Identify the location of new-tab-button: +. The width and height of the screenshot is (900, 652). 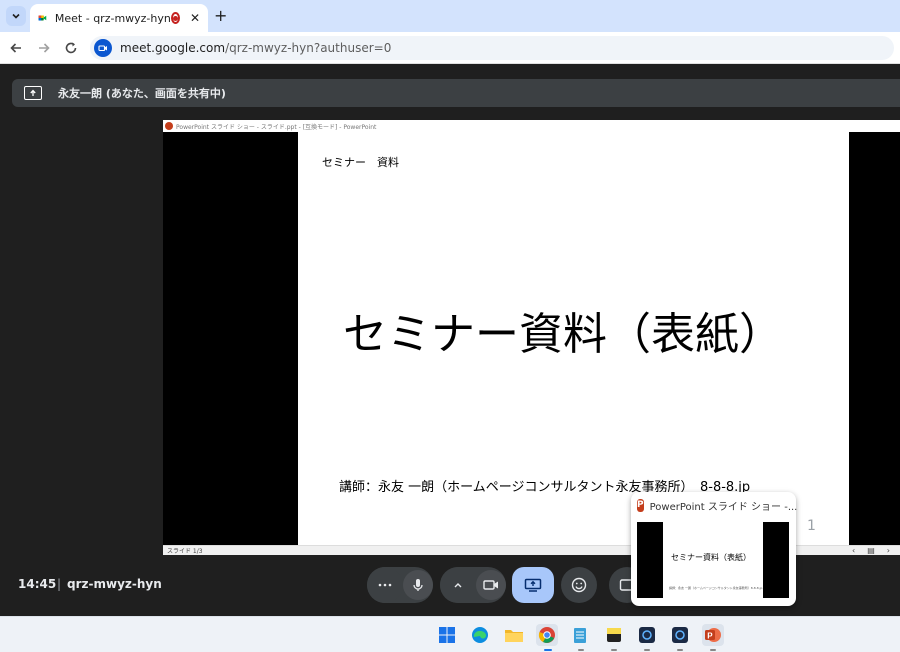
(220, 15).